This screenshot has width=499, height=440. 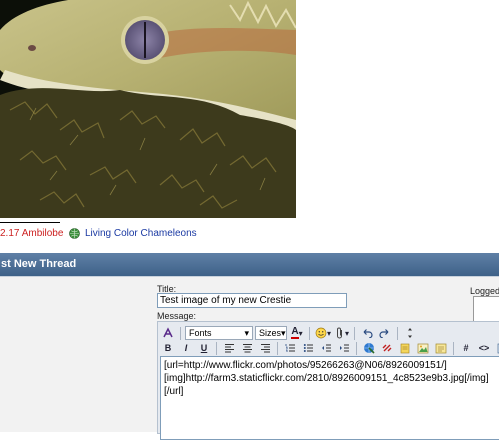 What do you see at coordinates (387, 348) in the screenshot?
I see `remove-link-icon` at bounding box center [387, 348].